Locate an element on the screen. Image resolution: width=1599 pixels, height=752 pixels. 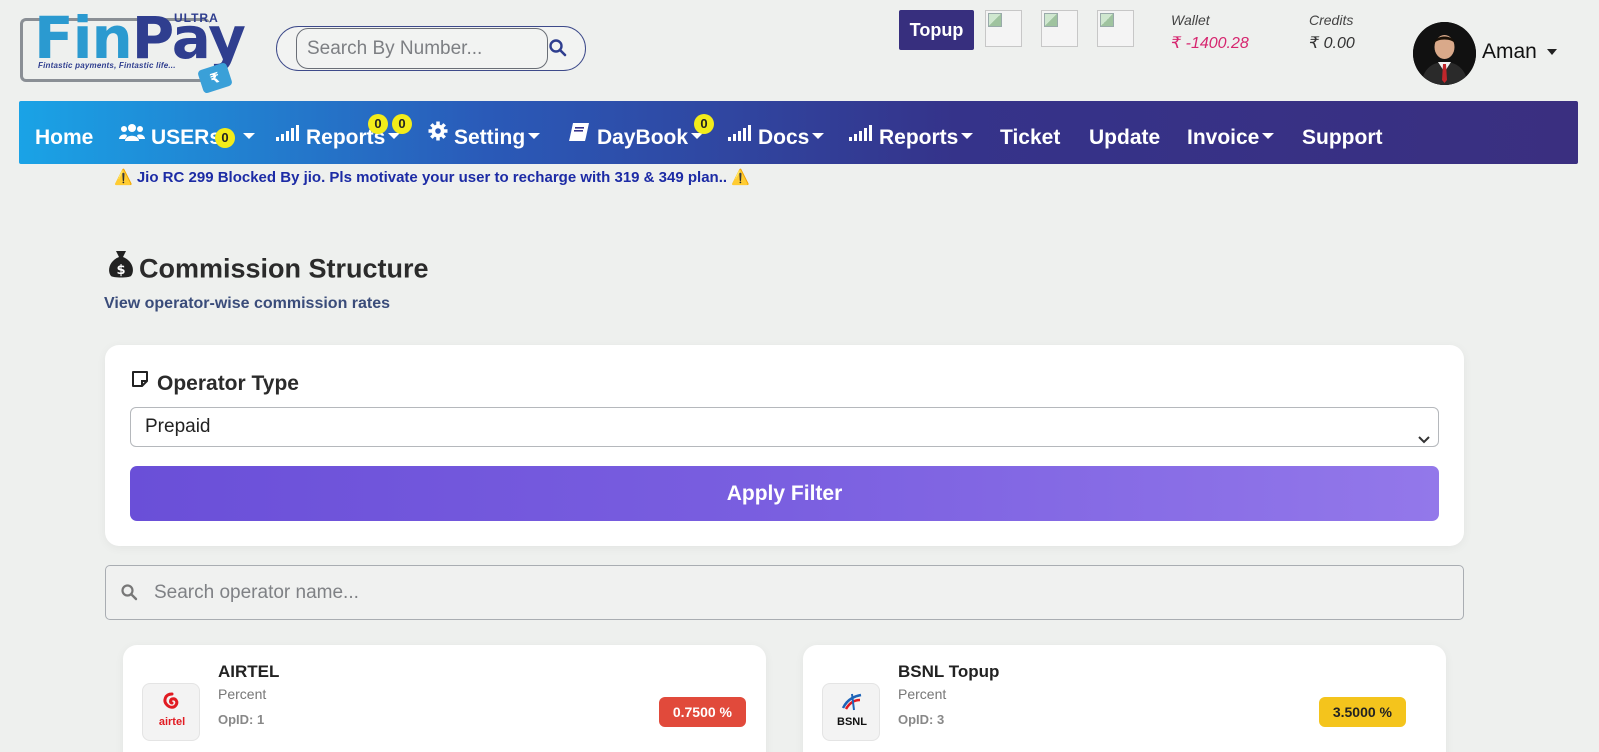
reports-badge-1: 0 is located at coordinates (378, 124).